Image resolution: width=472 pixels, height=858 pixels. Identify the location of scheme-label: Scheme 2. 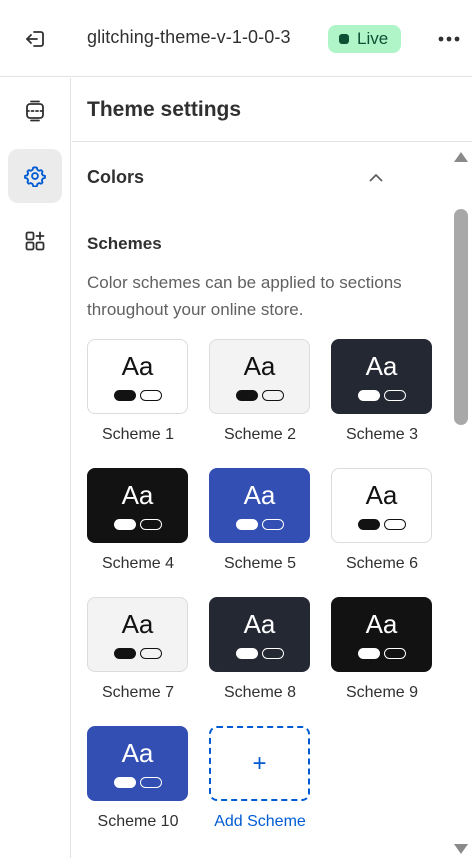
(260, 434).